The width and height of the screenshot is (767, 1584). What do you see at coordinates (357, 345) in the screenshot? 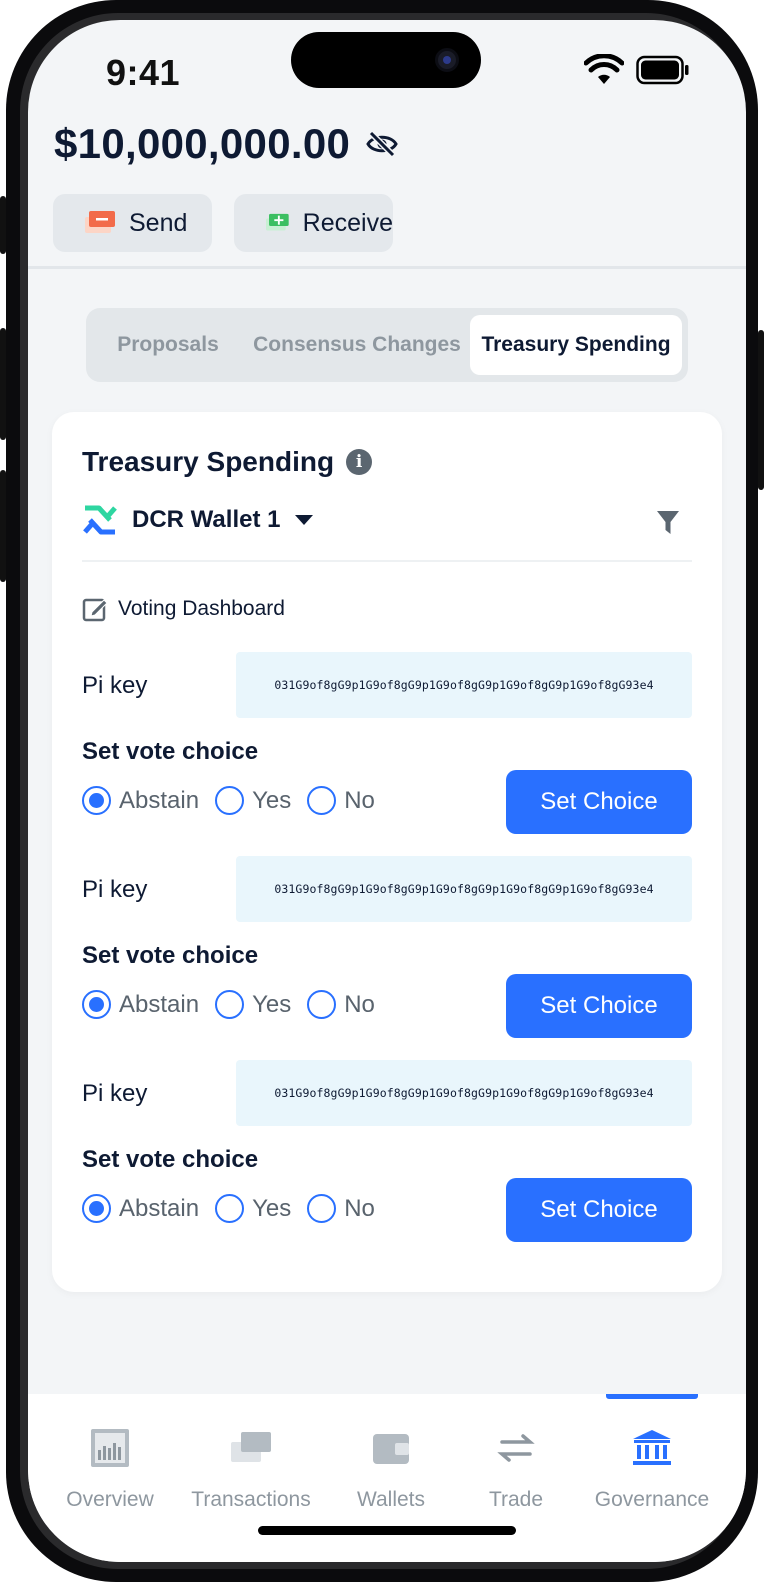
I see `tab-consensus-changes: Consensus Changes` at bounding box center [357, 345].